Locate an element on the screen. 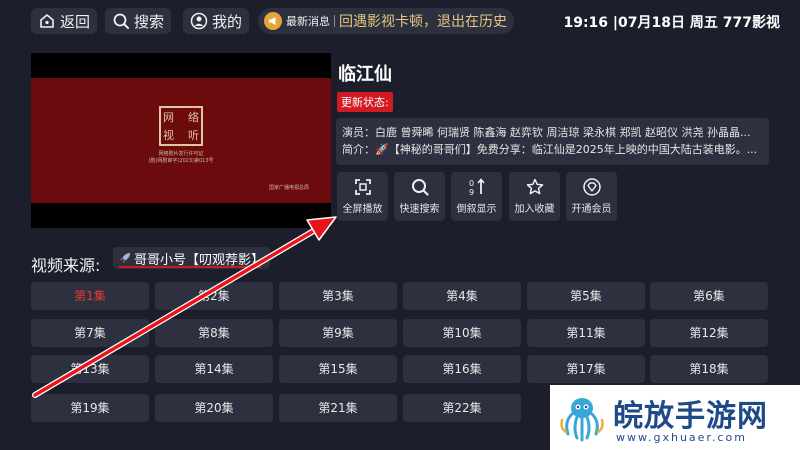  mine-button: 我的 is located at coordinates (216, 21).